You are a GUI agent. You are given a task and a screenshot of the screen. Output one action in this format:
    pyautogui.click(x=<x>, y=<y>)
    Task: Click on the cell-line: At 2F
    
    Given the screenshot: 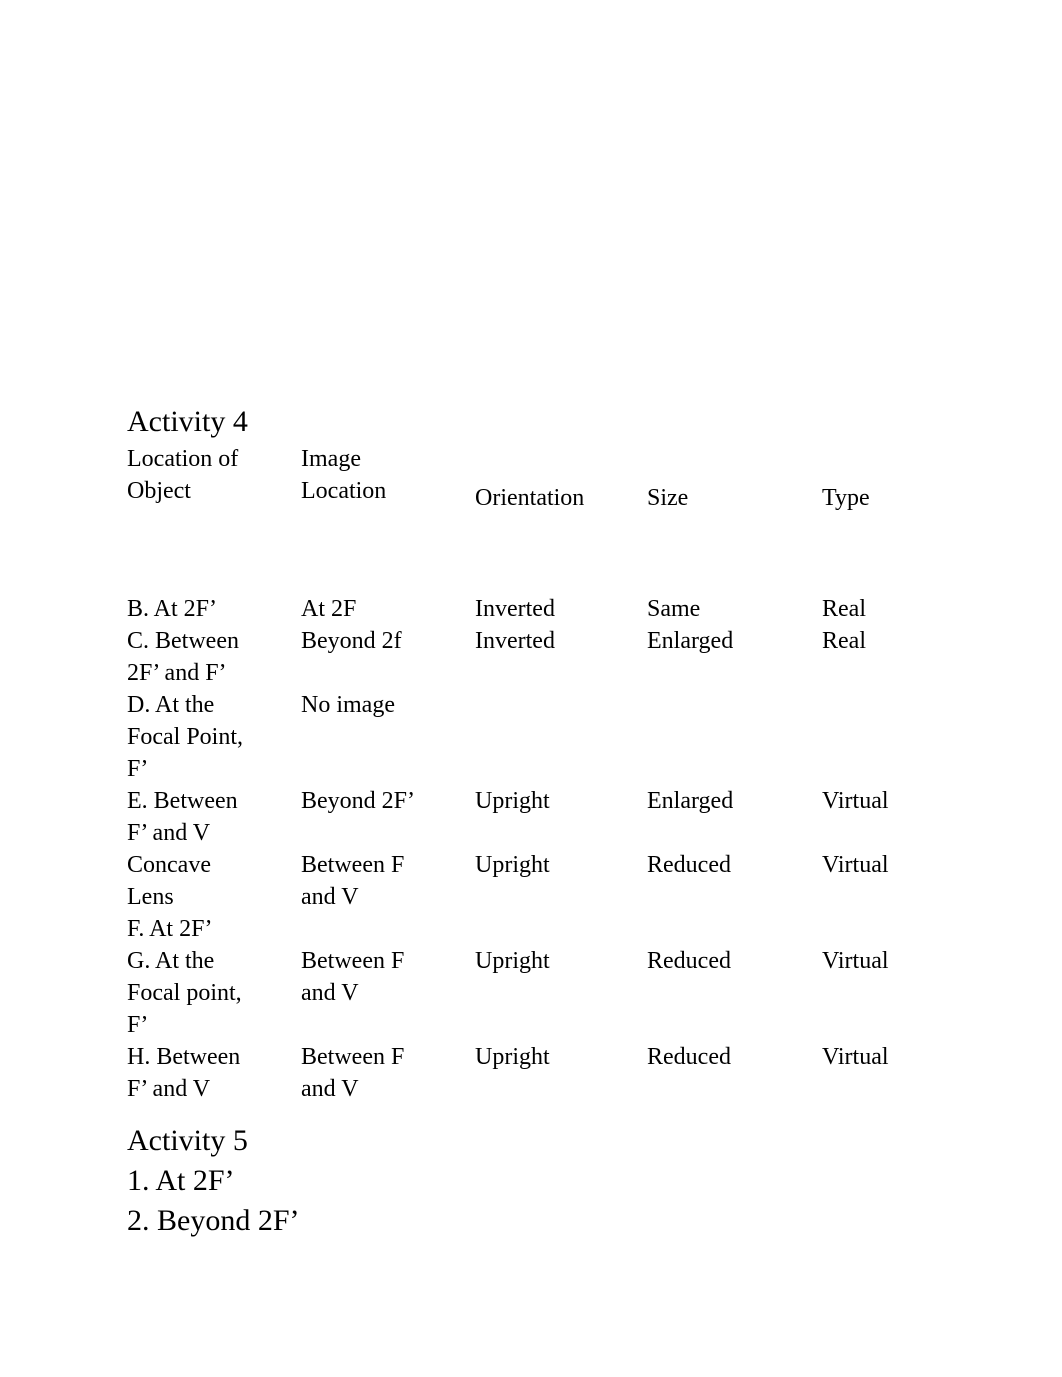 What is the action you would take?
    pyautogui.click(x=329, y=609)
    